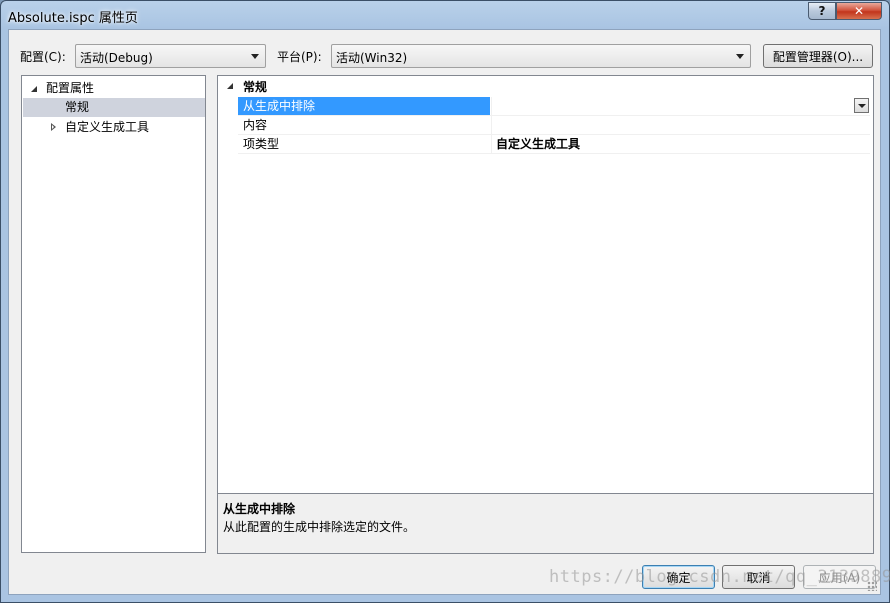  What do you see at coordinates (43, 57) in the screenshot?
I see `configuration-label: 配置(C):` at bounding box center [43, 57].